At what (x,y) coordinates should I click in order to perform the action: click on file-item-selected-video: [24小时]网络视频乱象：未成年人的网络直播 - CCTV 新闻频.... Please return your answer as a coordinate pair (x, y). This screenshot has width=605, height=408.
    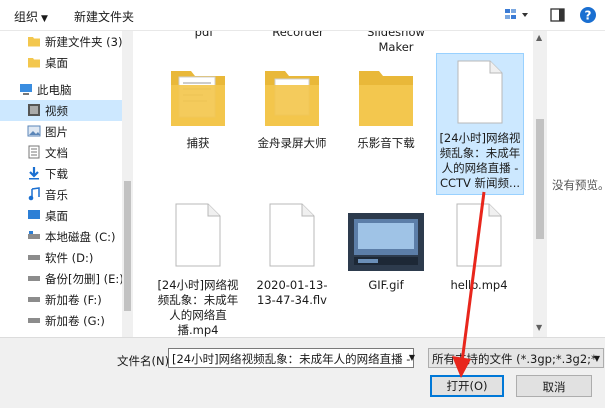
    Looking at the image, I should click on (480, 124).